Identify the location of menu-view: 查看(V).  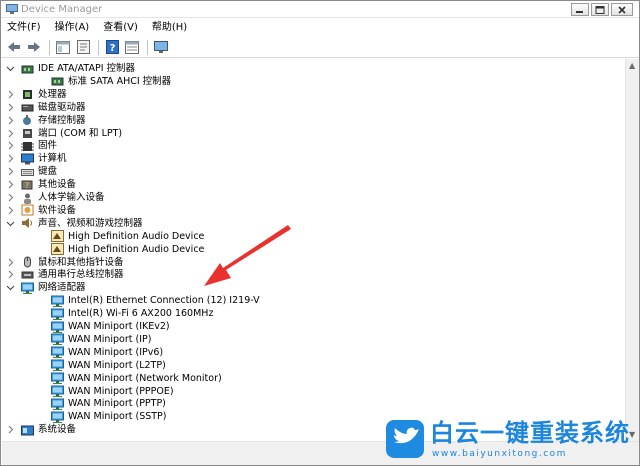
(120, 27).